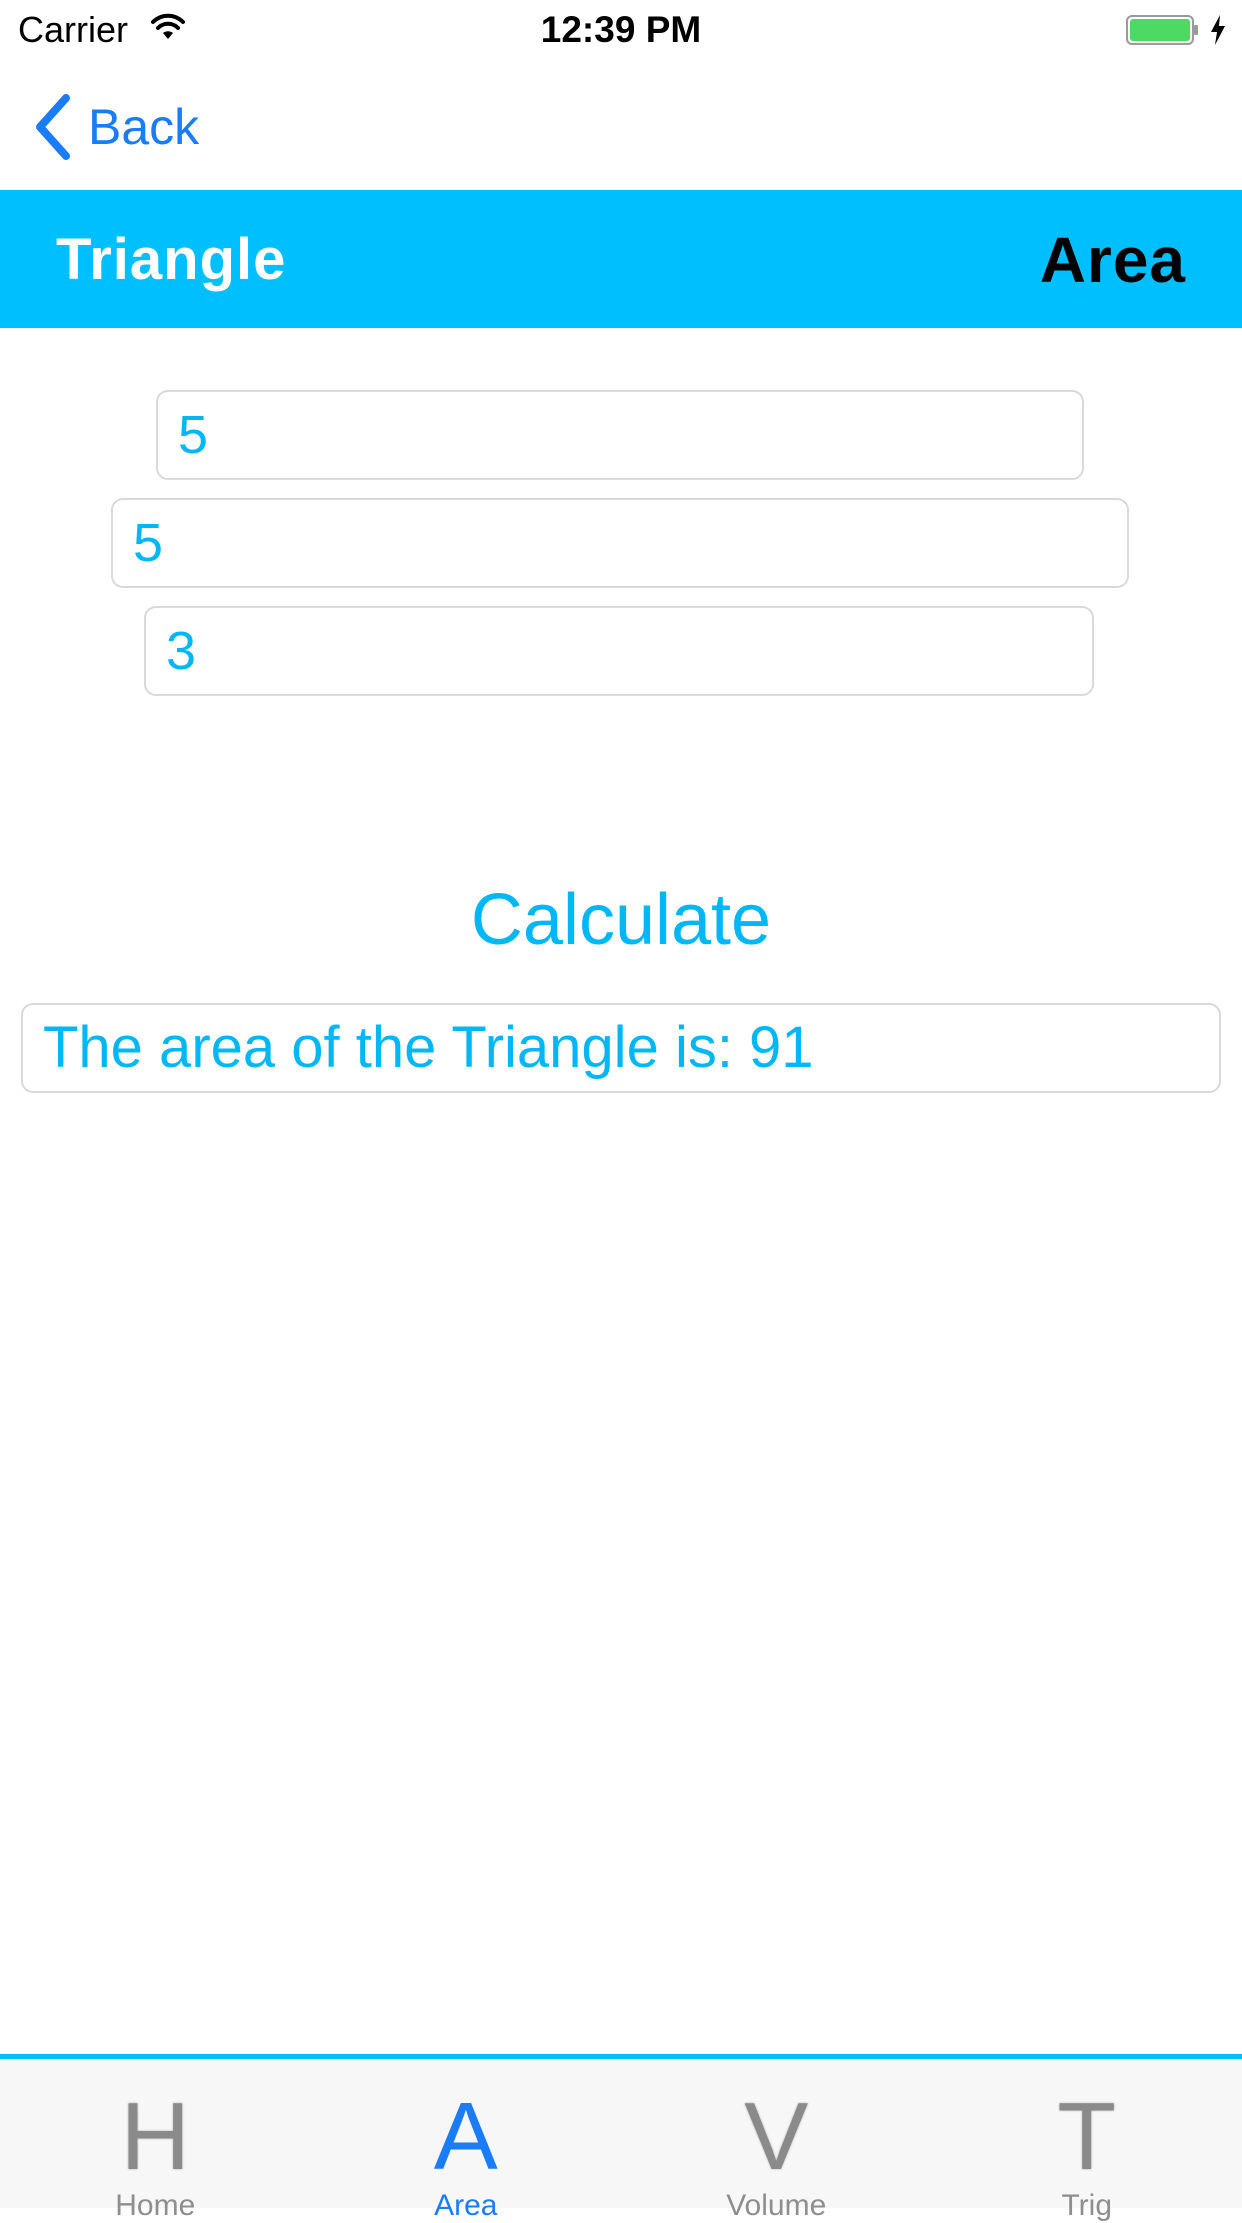  I want to click on result-field: The area of the Triangle is: 91, so click(621, 1048).